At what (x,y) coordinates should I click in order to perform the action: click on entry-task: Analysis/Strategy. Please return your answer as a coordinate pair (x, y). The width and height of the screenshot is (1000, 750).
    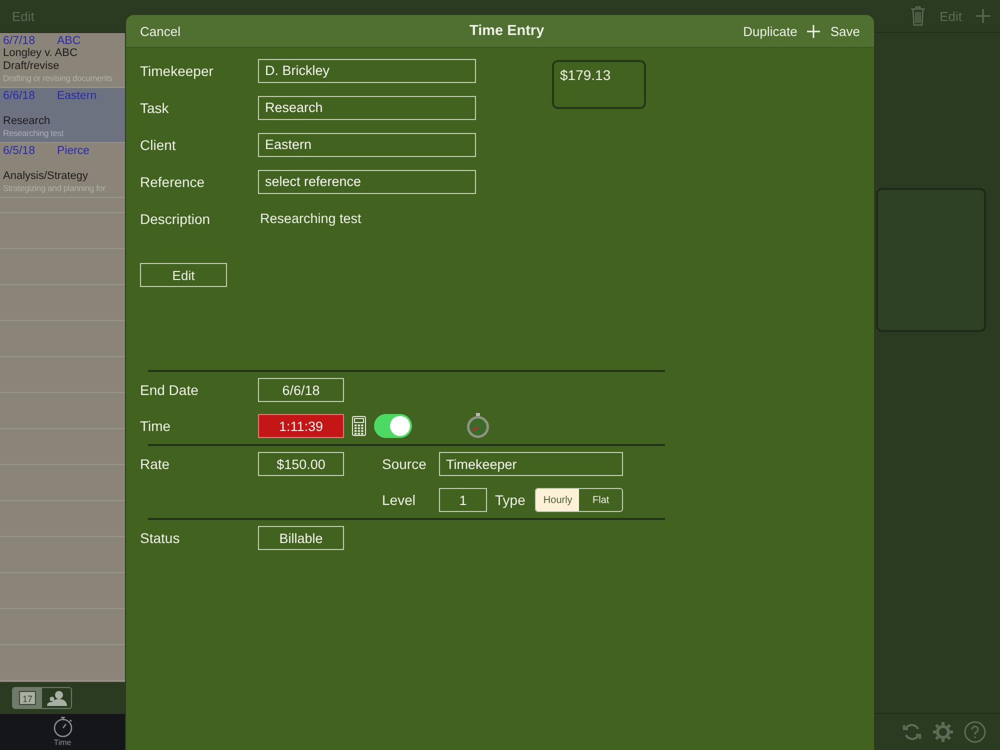
    Looking at the image, I should click on (46, 176).